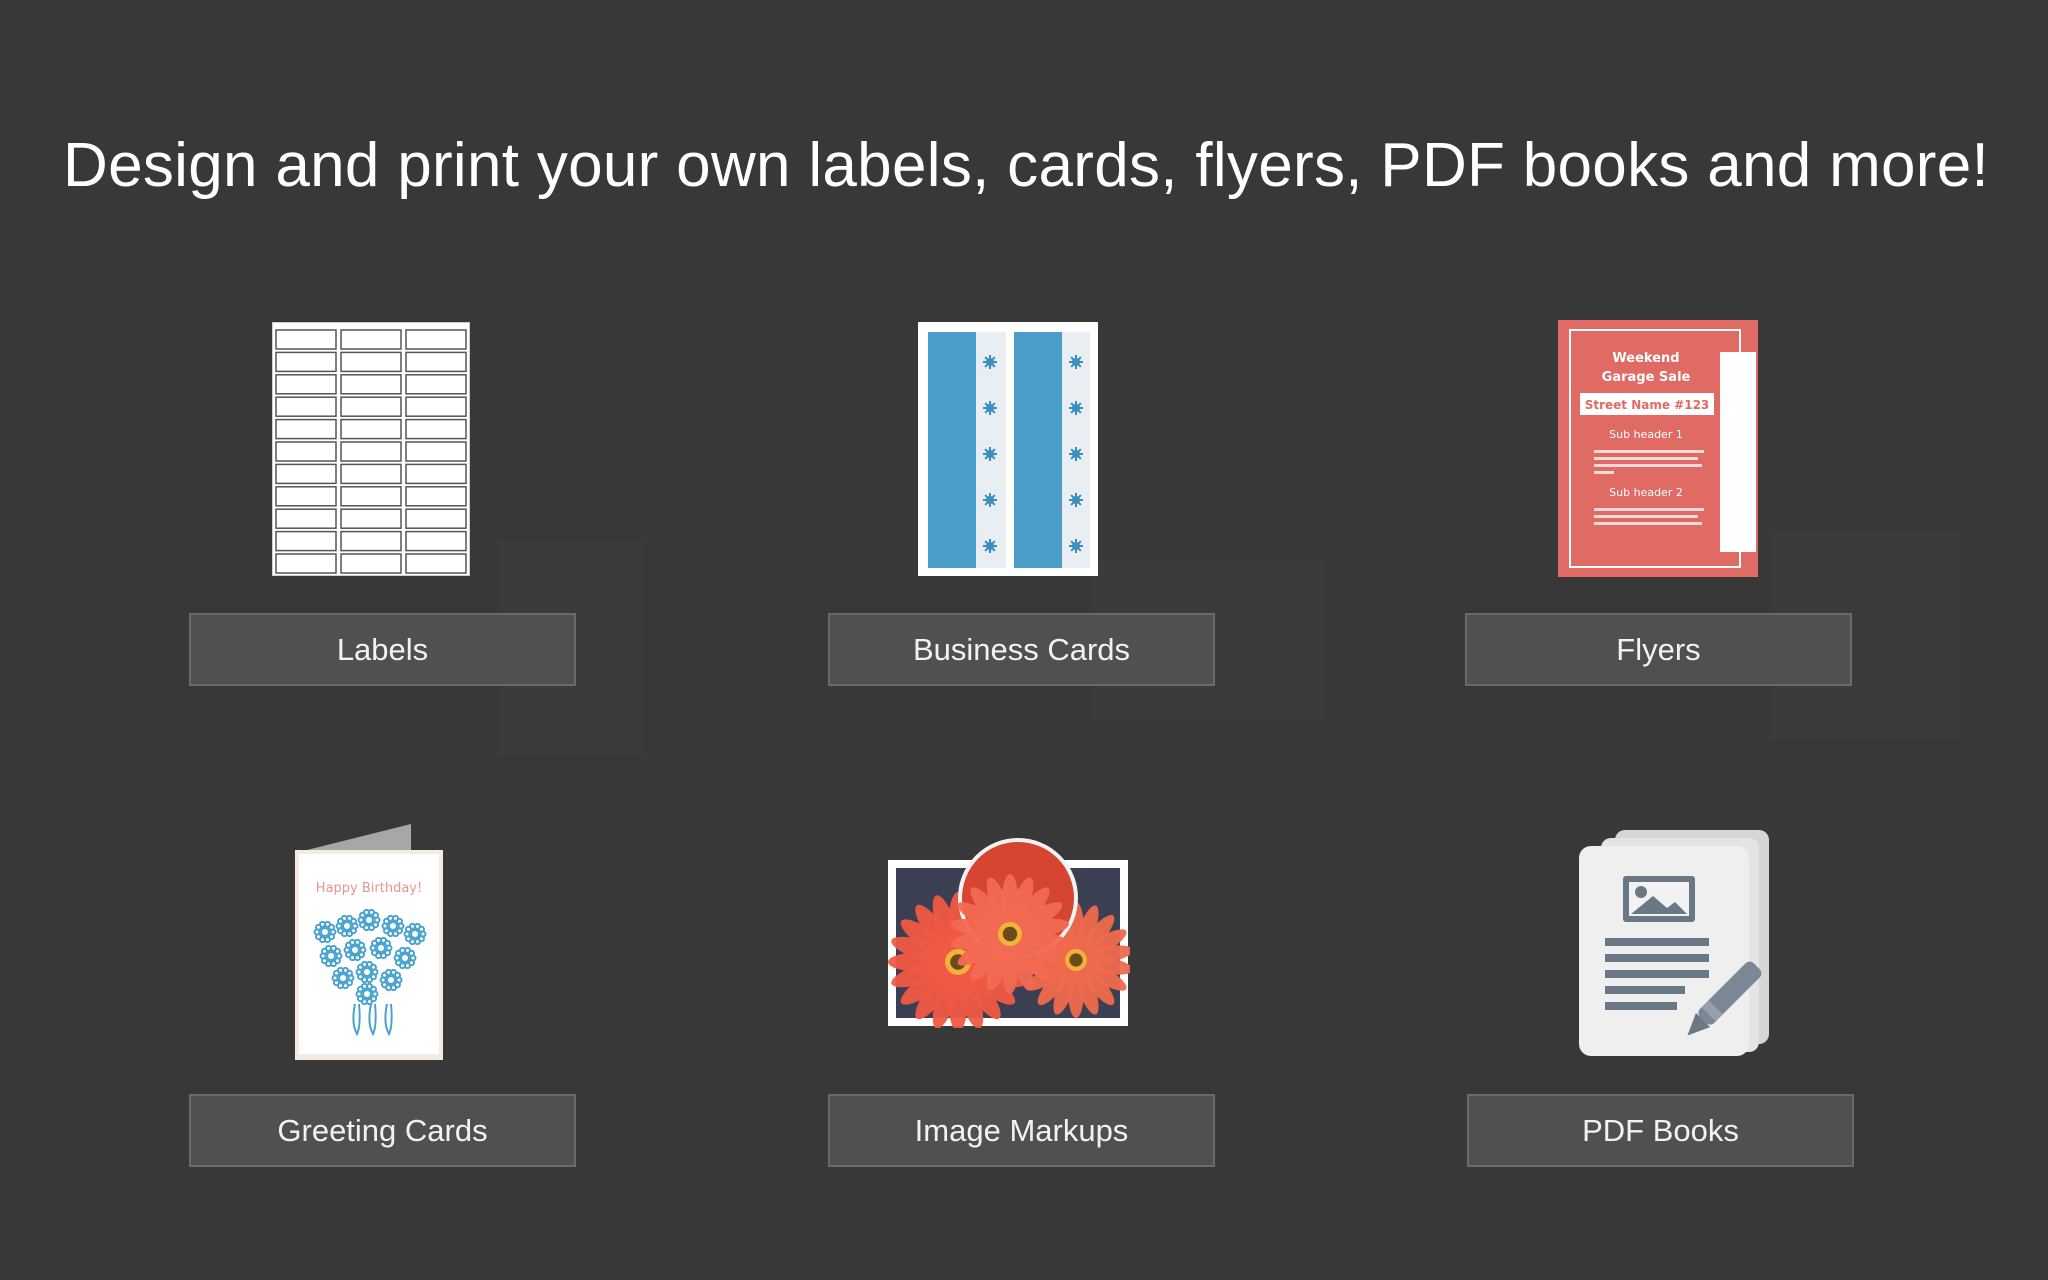  Describe the element at coordinates (1021, 649) in the screenshot. I see `business-cards-button: Business Cards` at that location.